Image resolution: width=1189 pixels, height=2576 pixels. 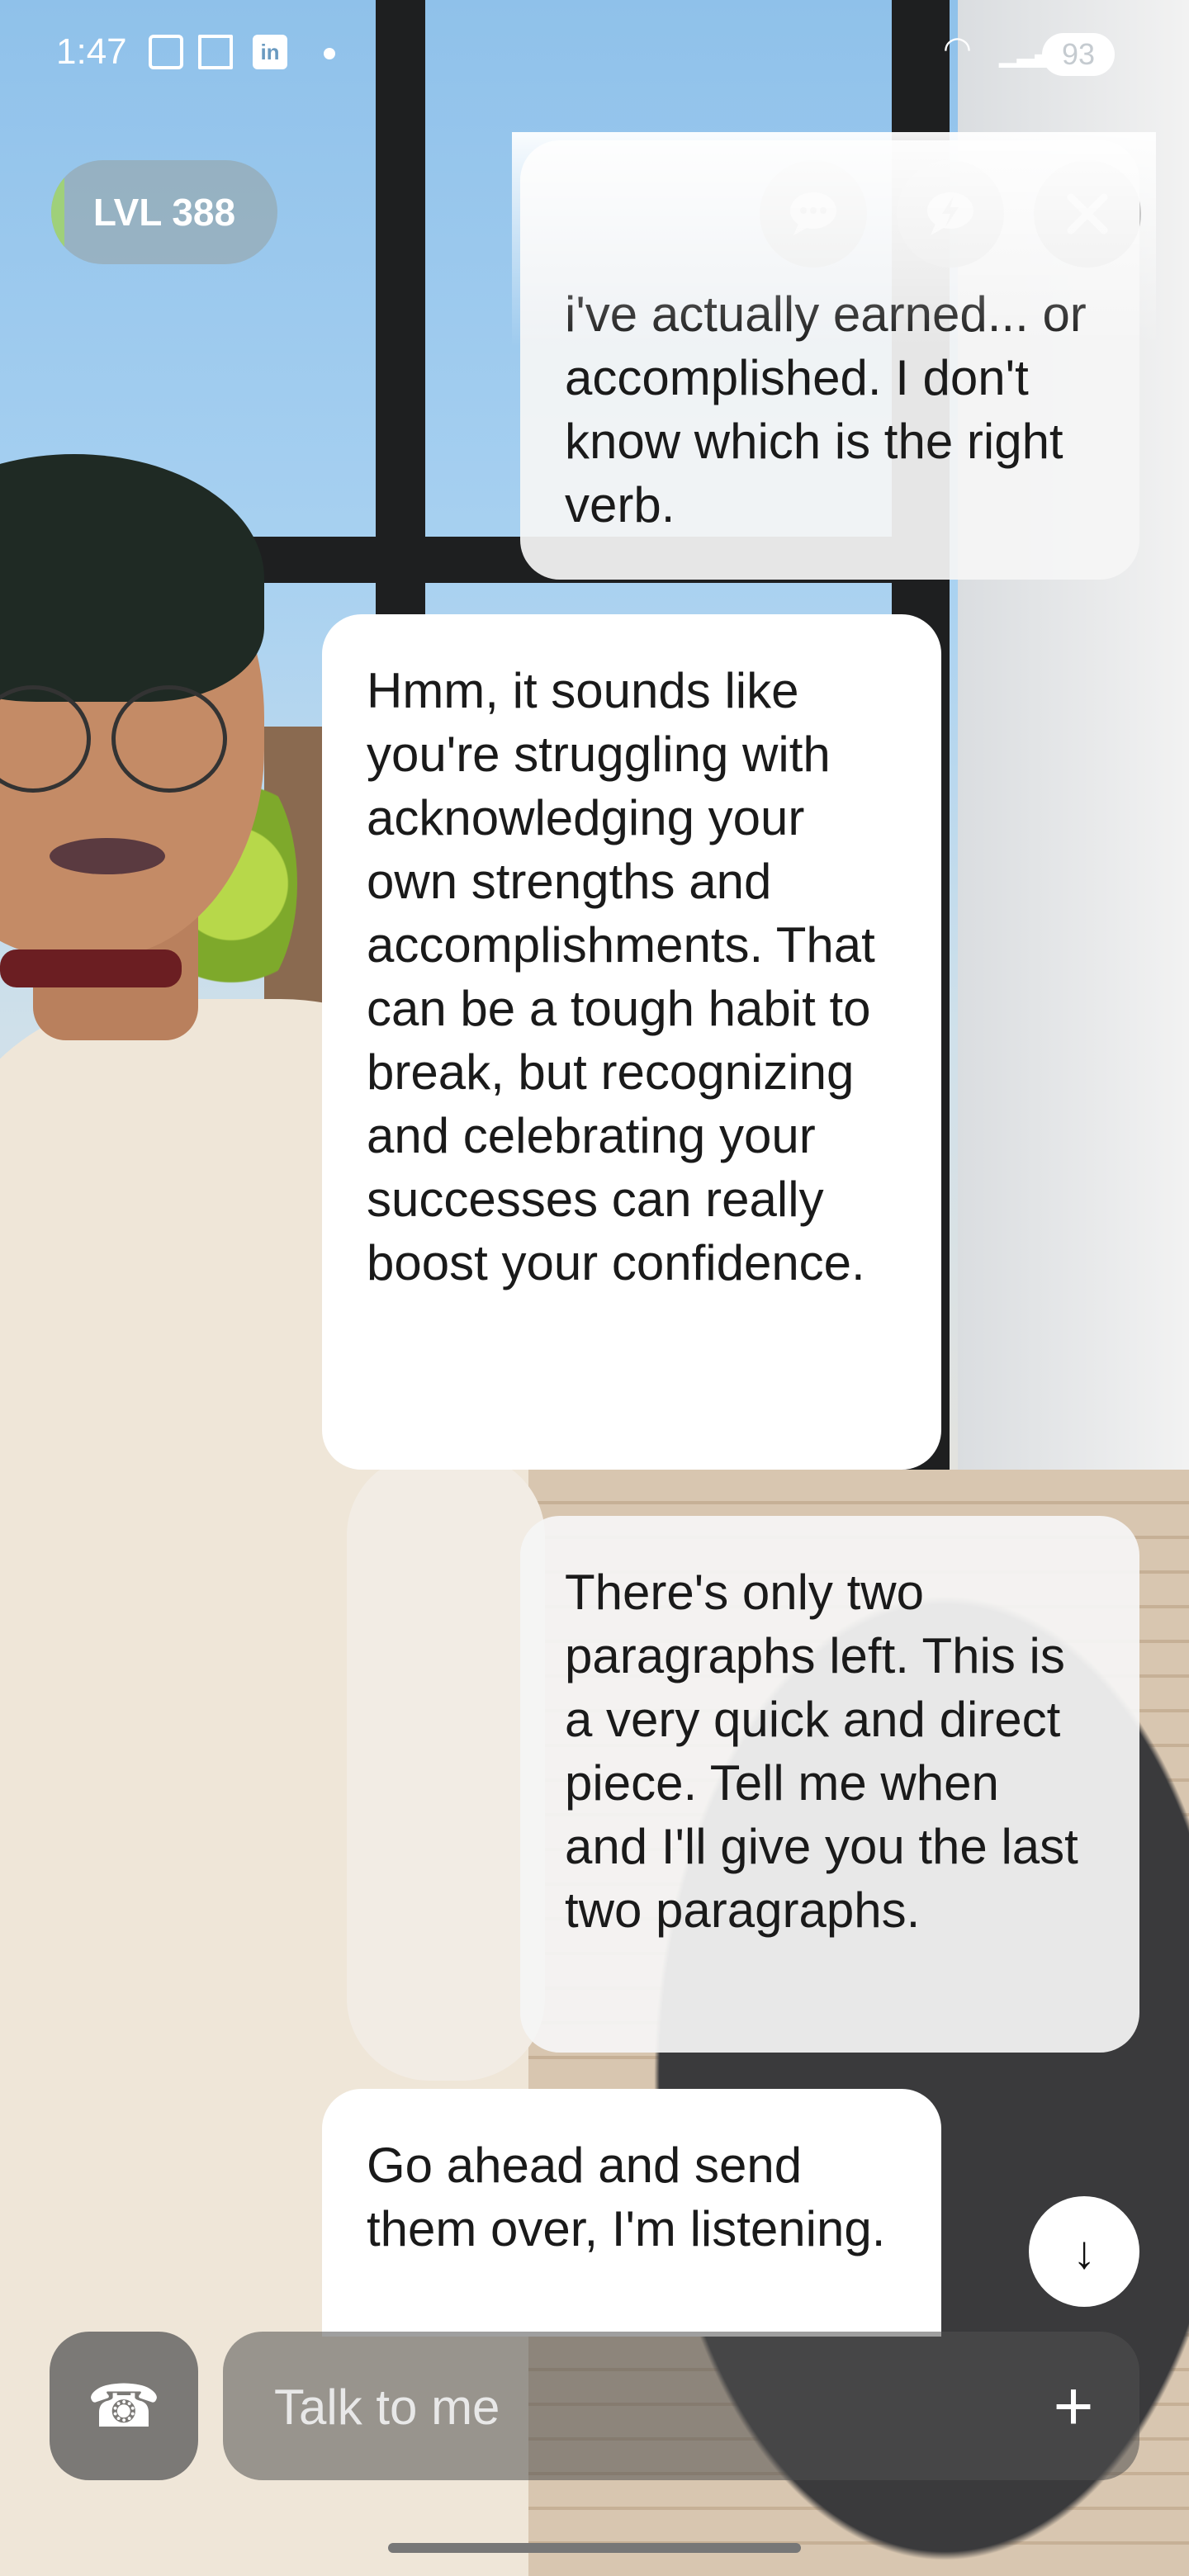 What do you see at coordinates (594, 53) in the screenshot?
I see `status-bar: 1:47 in ◠ ▁▂▃▅ 93` at bounding box center [594, 53].